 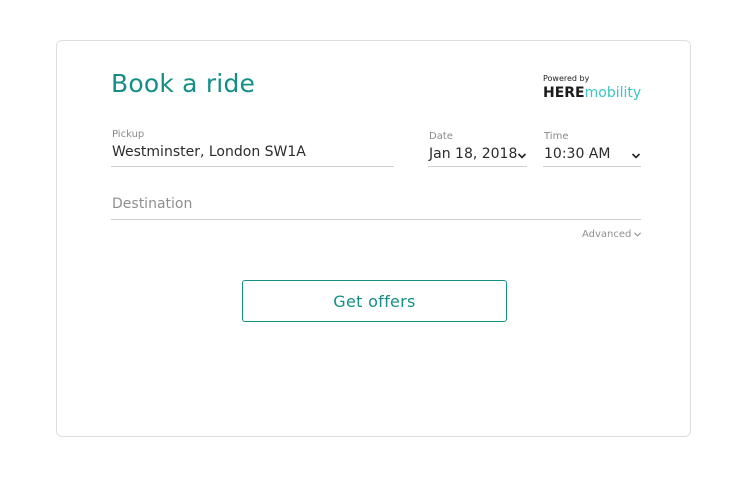 I want to click on brand-logo: Powered by HEREmobility, so click(x=593, y=88).